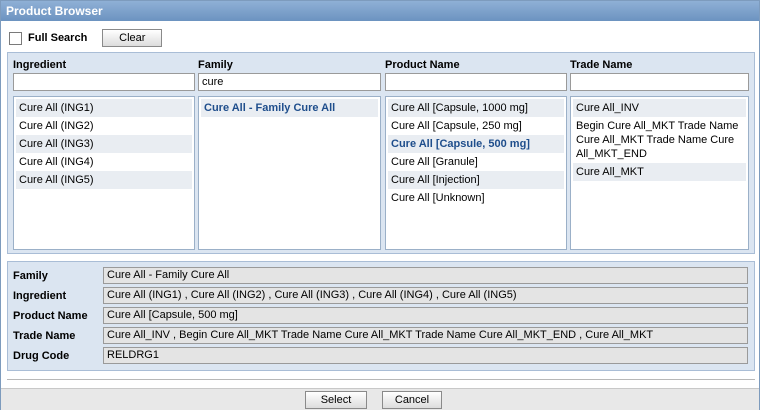  What do you see at coordinates (476, 108) in the screenshot?
I see `list-item: Cure All [Capsule, 1000 mg]` at bounding box center [476, 108].